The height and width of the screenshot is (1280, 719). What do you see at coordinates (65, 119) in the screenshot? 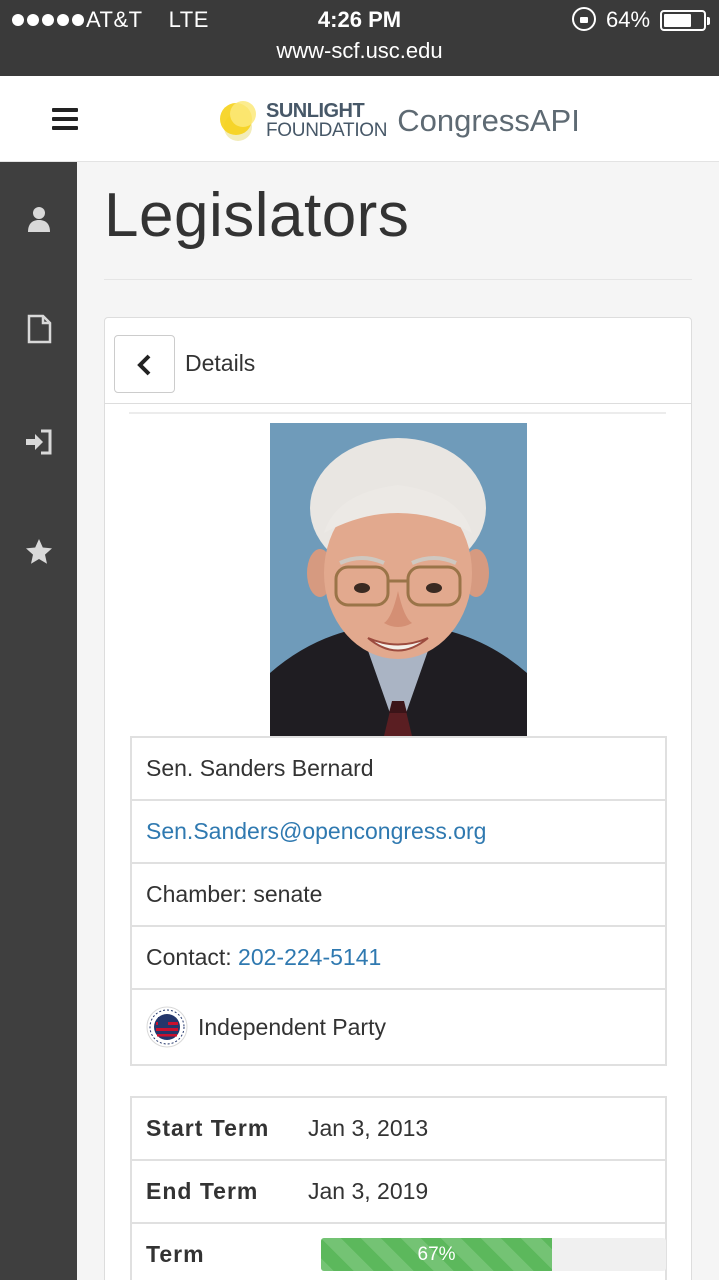
I see `hamburger-menu-icon` at bounding box center [65, 119].